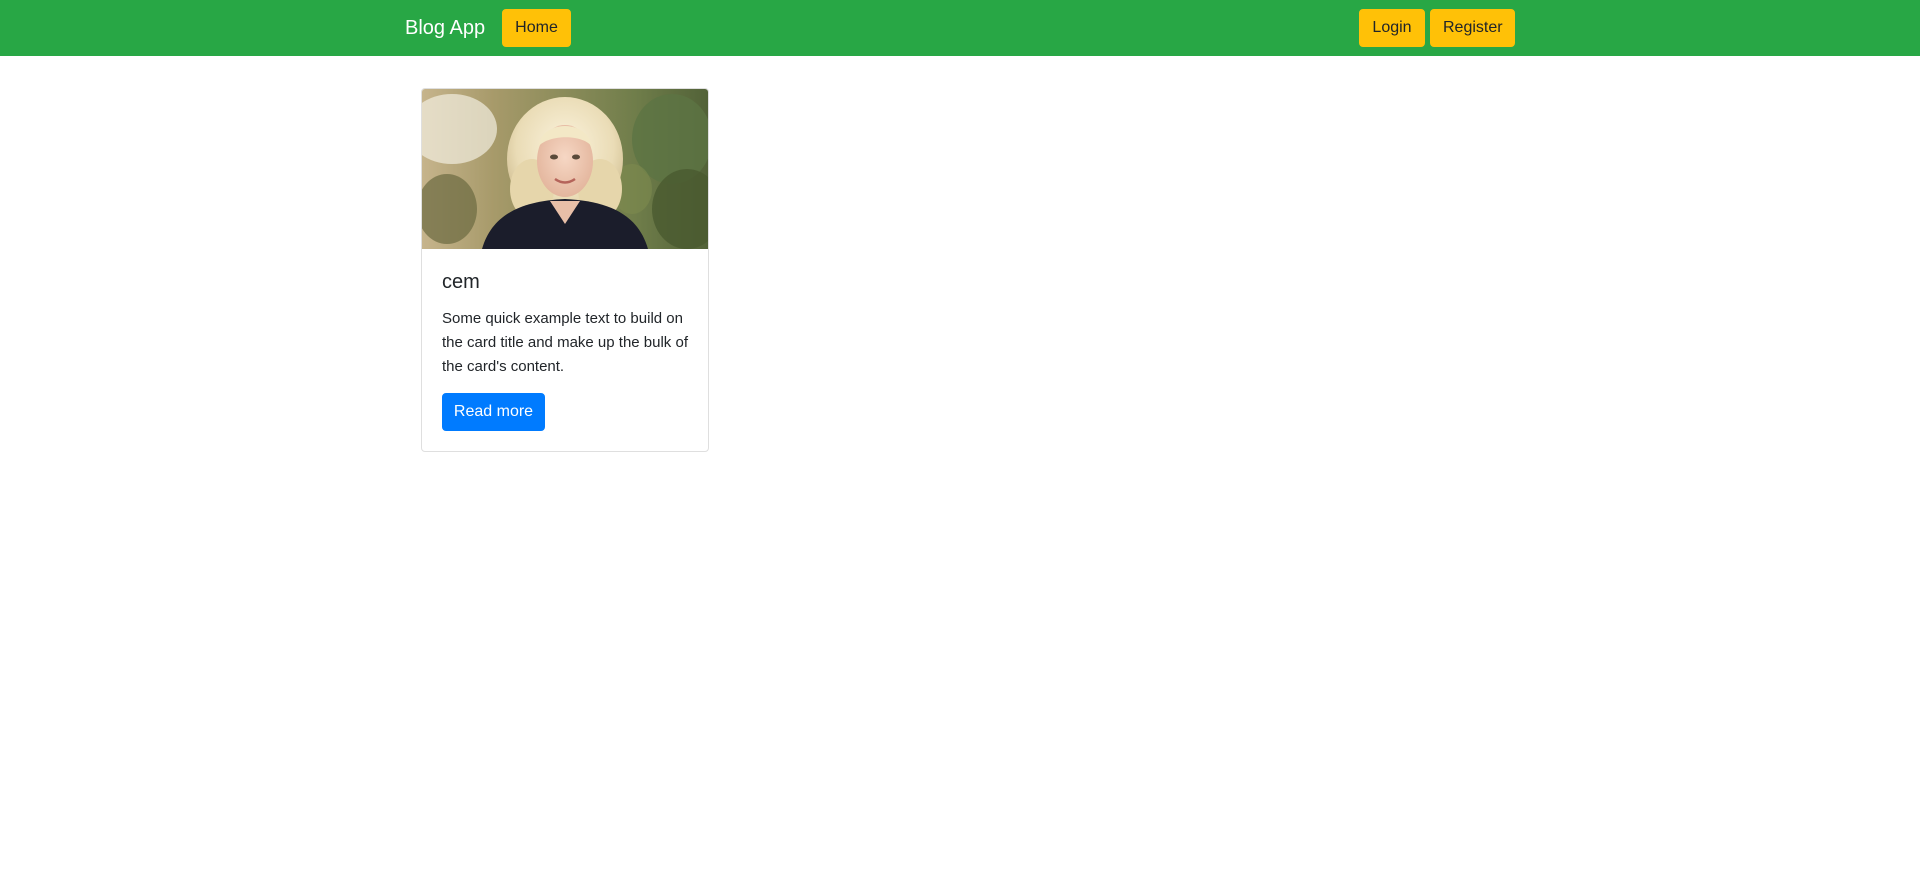 The image size is (1920, 891). Describe the element at coordinates (493, 412) in the screenshot. I see `read-more-button: Read more` at that location.